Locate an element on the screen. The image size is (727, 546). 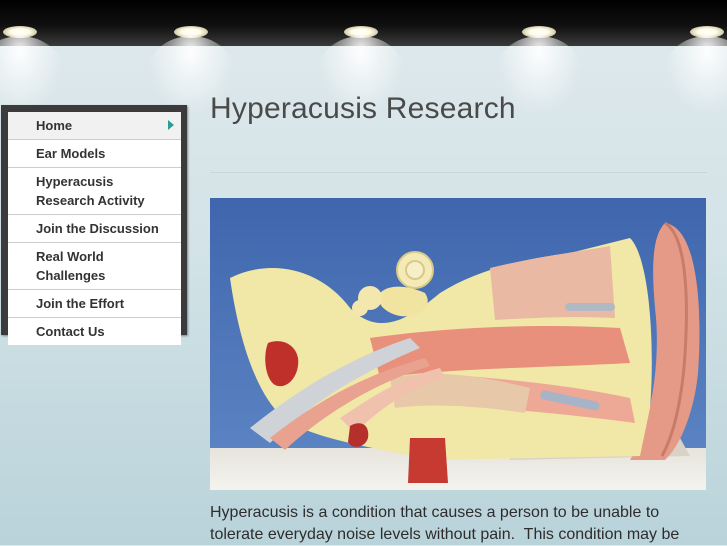
title-divider is located at coordinates (458, 172).